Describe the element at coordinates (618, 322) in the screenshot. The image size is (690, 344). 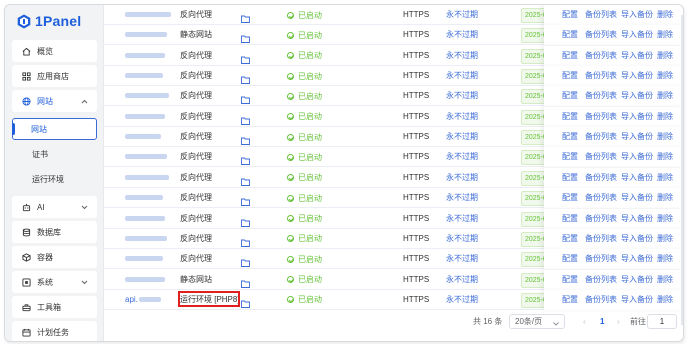
I see `next-page-button: ›` at that location.